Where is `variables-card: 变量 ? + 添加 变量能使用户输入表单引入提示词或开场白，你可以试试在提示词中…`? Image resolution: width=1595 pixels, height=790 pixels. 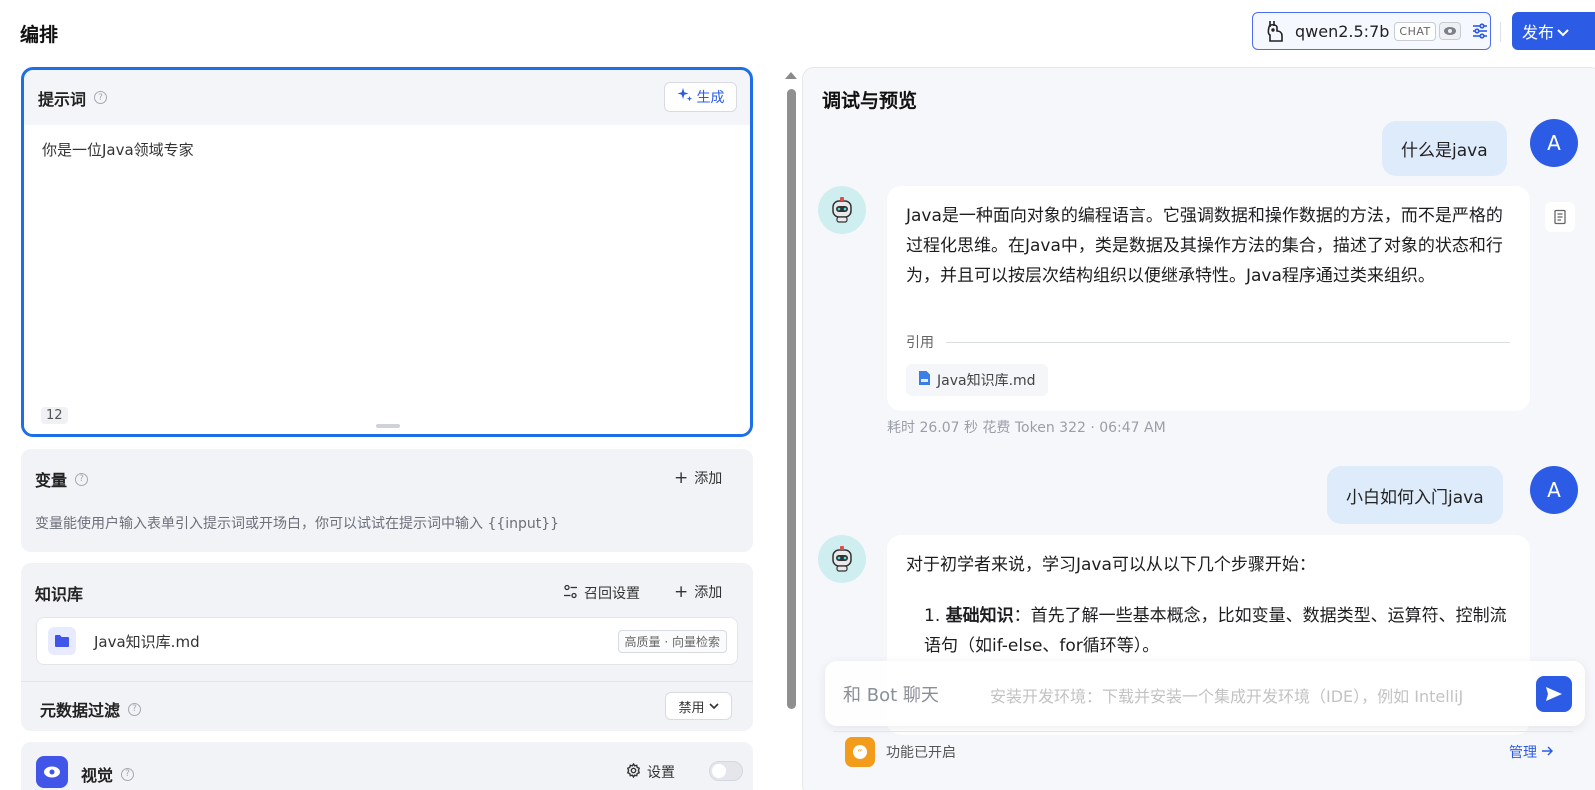 variables-card: 变量 ? + 添加 变量能使用户输入表单引入提示词或开场白，你可以试试在提示词中… is located at coordinates (387, 500).